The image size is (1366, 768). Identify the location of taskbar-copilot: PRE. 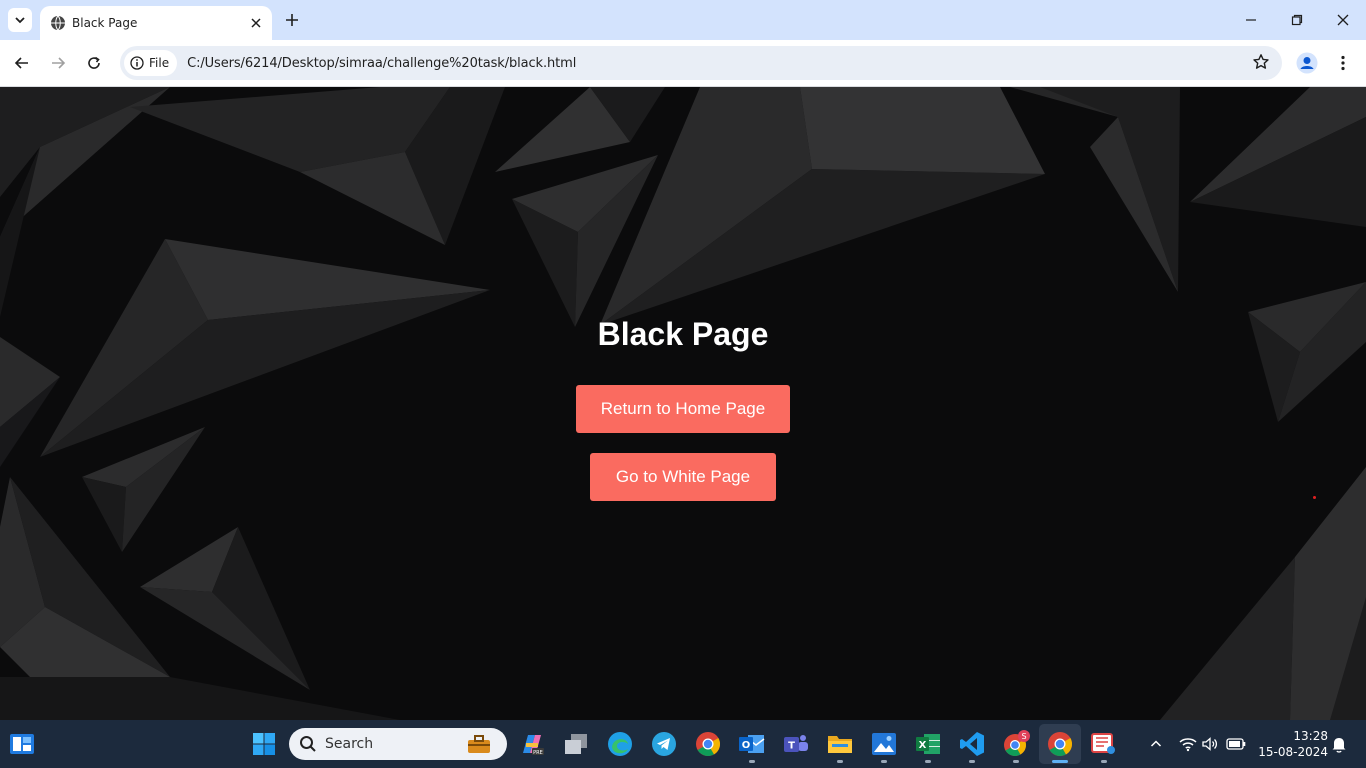
(532, 744).